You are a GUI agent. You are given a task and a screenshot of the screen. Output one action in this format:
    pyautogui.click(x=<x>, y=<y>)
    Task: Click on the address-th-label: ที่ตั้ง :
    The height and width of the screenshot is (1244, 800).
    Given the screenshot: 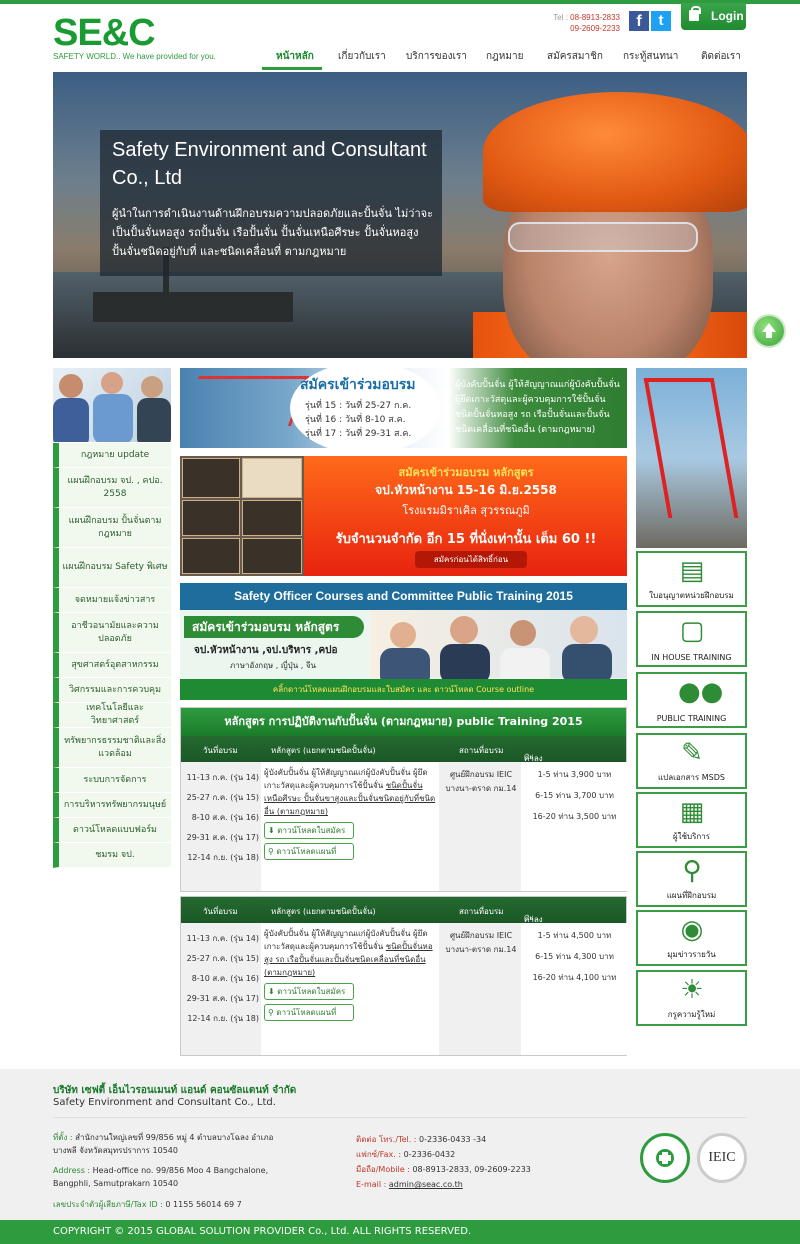 What is the action you would take?
    pyautogui.click(x=63, y=1137)
    